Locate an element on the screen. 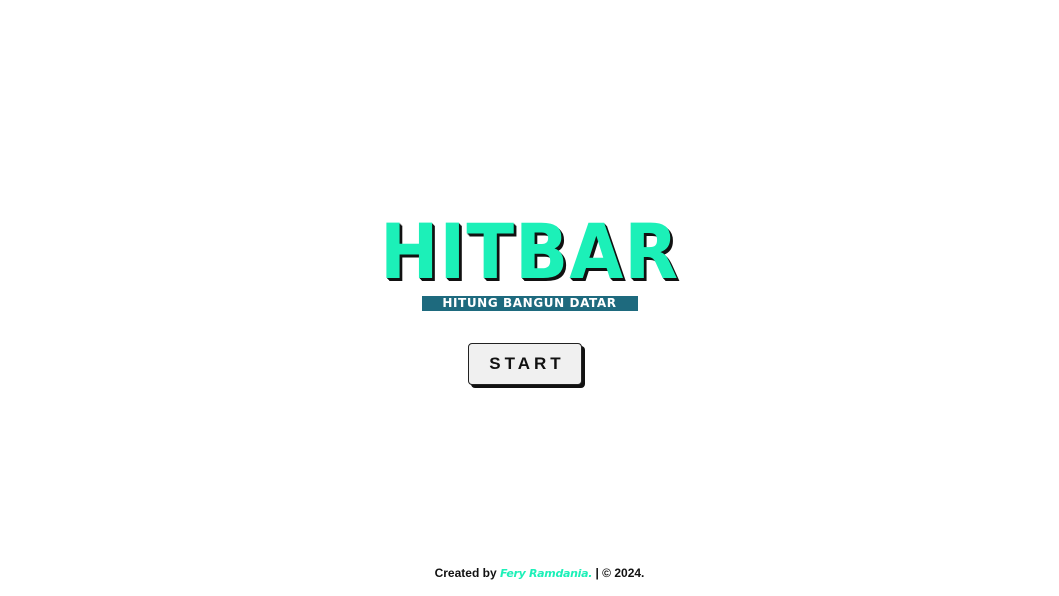 The width and height of the screenshot is (1059, 596). footer: Created by Fery Ramdania. | © 2024. is located at coordinates (529, 573).